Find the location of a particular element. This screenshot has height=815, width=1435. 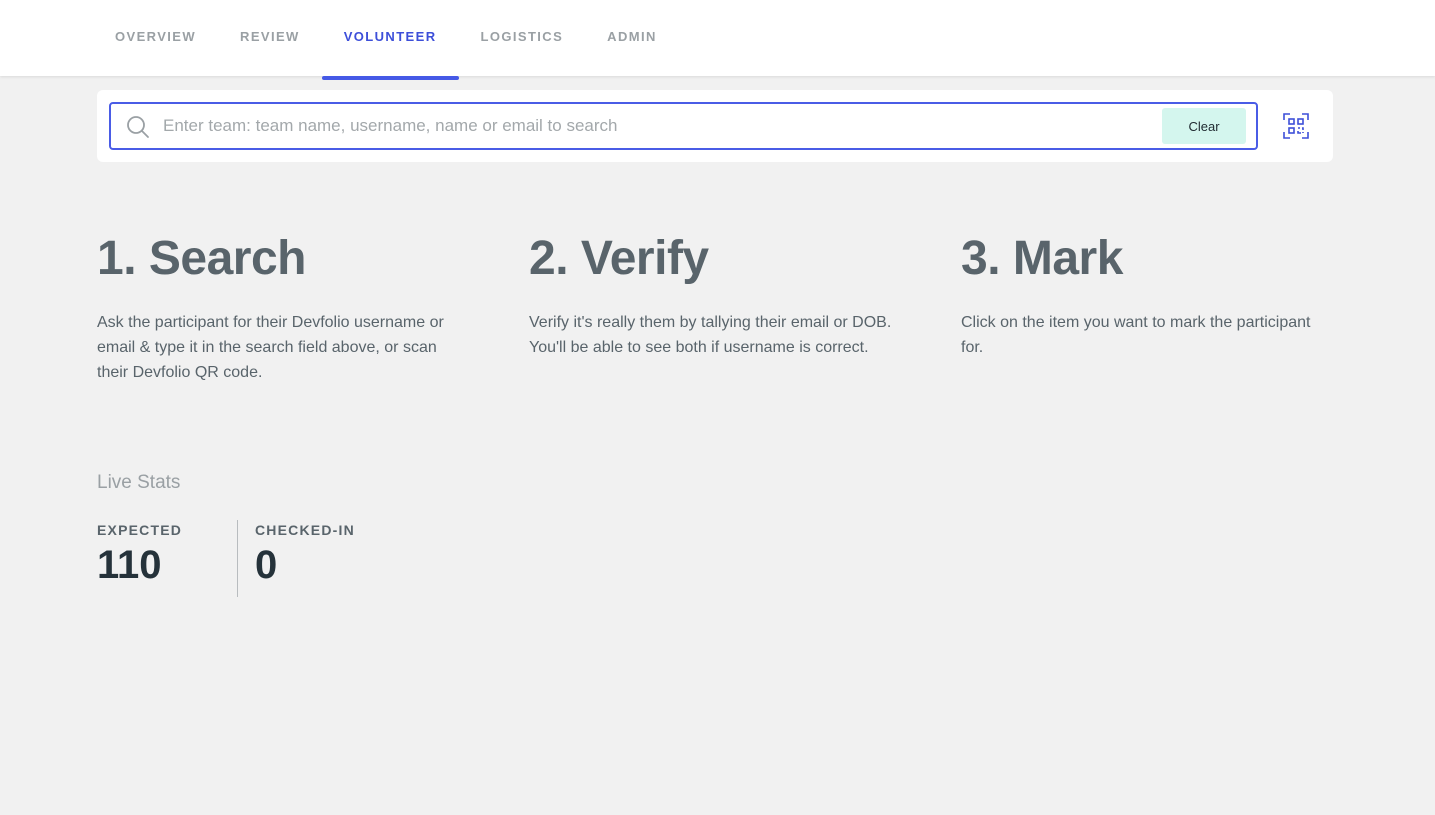

stat-value: 110 is located at coordinates (129, 565).